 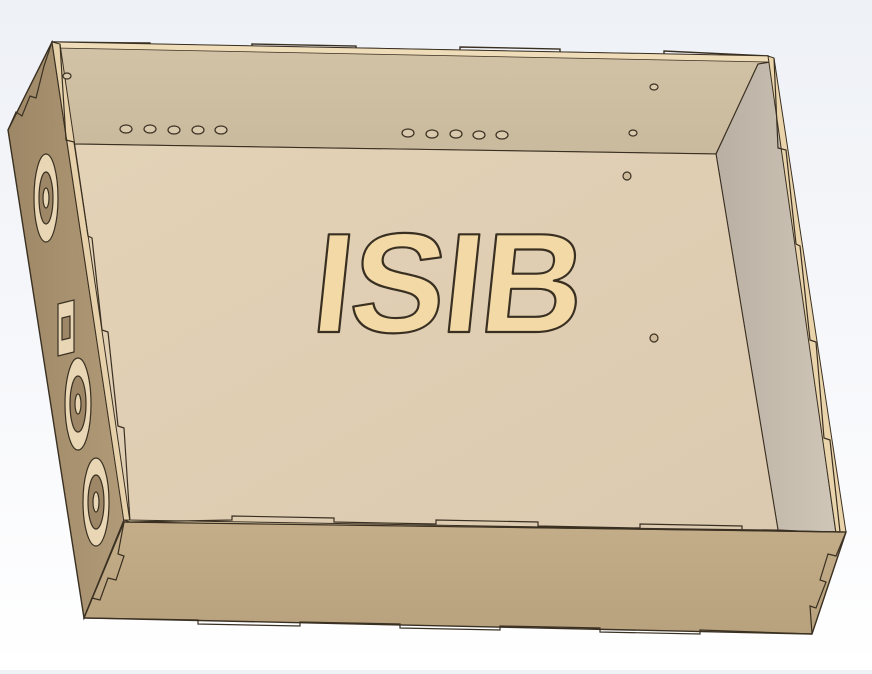 I want to click on front-wall, so click(x=464, y=578).